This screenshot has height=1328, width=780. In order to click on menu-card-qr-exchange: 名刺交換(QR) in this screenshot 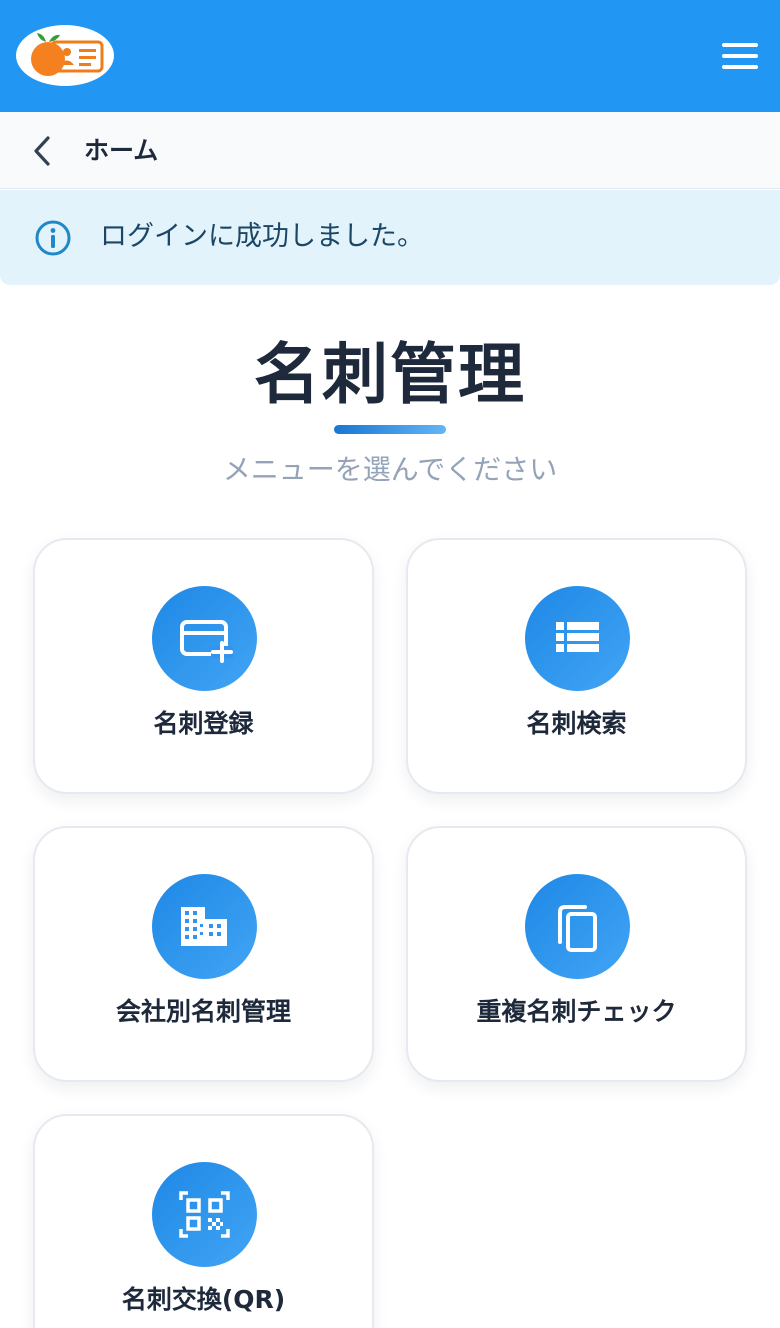, I will do `click(203, 1221)`.